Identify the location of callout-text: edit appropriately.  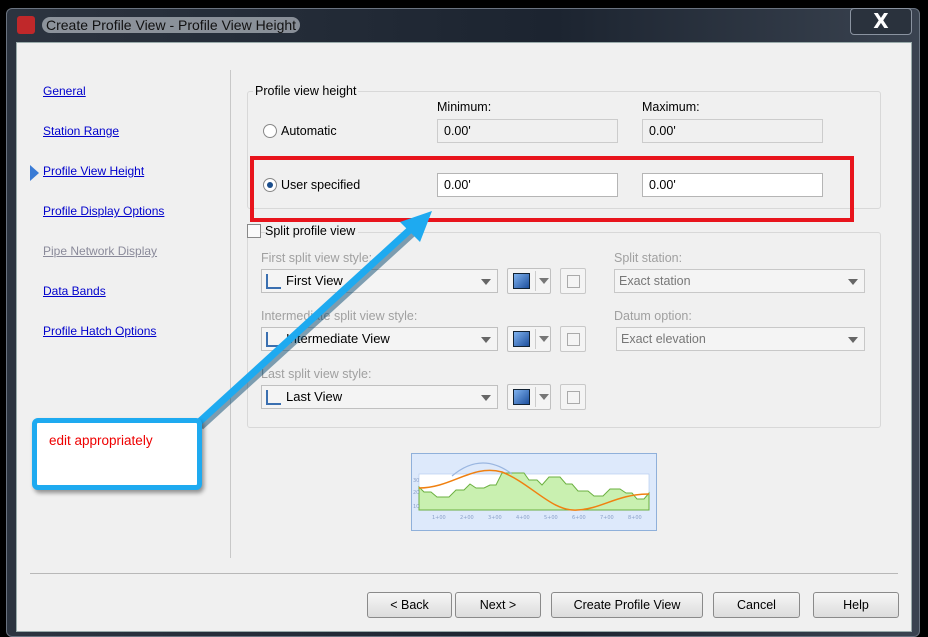
(101, 440).